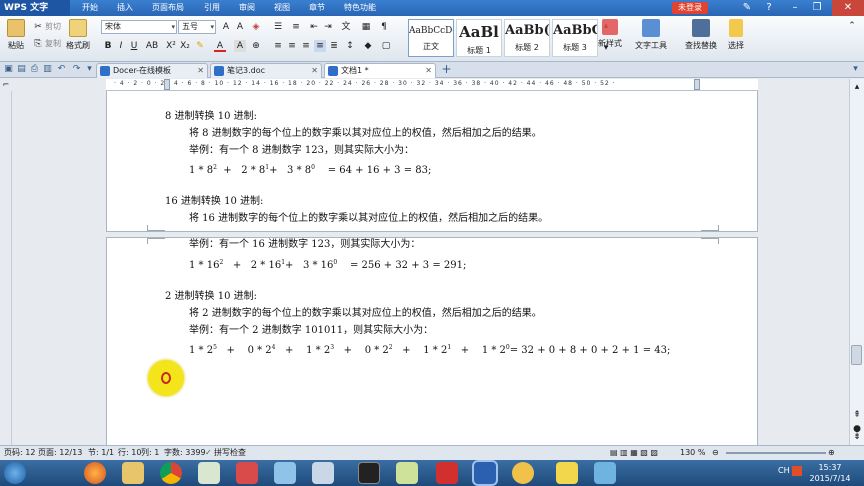  Describe the element at coordinates (446, 69) in the screenshot. I see `new-tab-icon: +` at that location.